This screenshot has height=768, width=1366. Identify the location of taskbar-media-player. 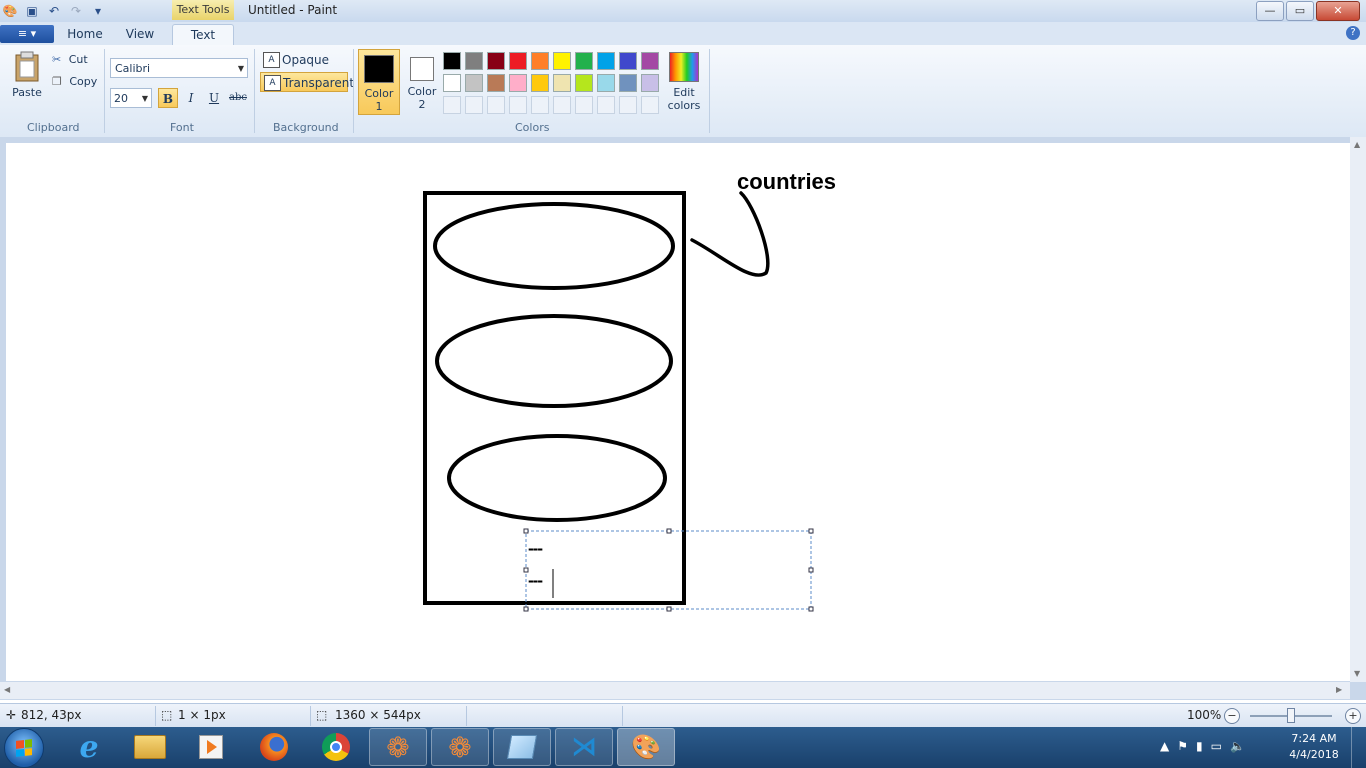
(211, 747).